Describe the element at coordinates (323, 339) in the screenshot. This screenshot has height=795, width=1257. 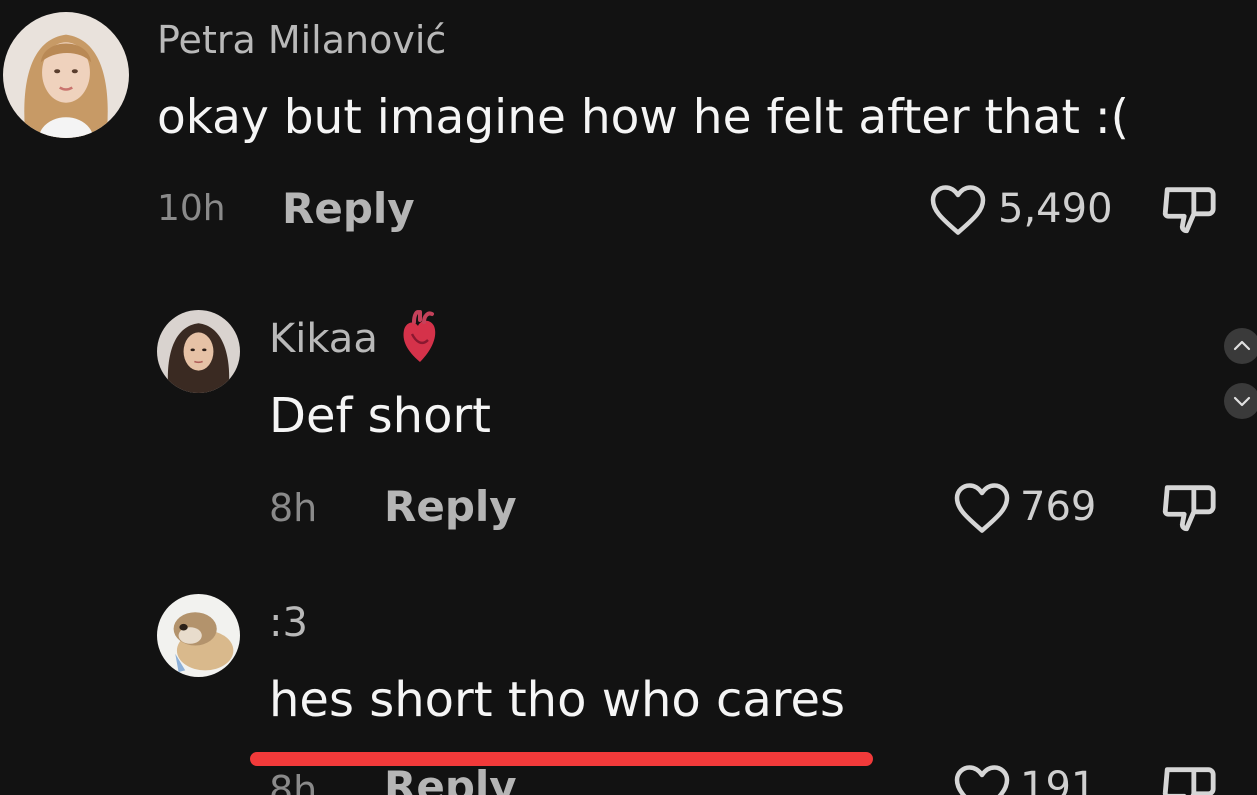
I see `username: Kikaa` at that location.